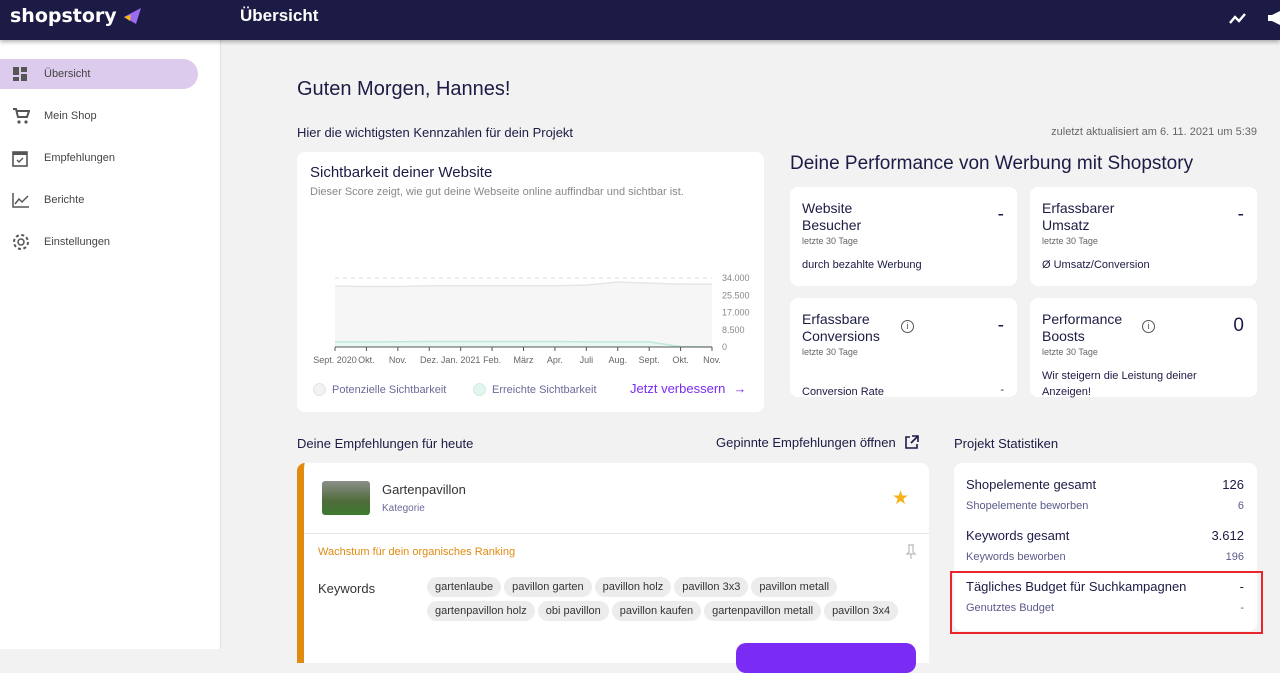 The width and height of the screenshot is (1280, 673). What do you see at coordinates (1002, 390) in the screenshot?
I see `metric-footer-value: -` at bounding box center [1002, 390].